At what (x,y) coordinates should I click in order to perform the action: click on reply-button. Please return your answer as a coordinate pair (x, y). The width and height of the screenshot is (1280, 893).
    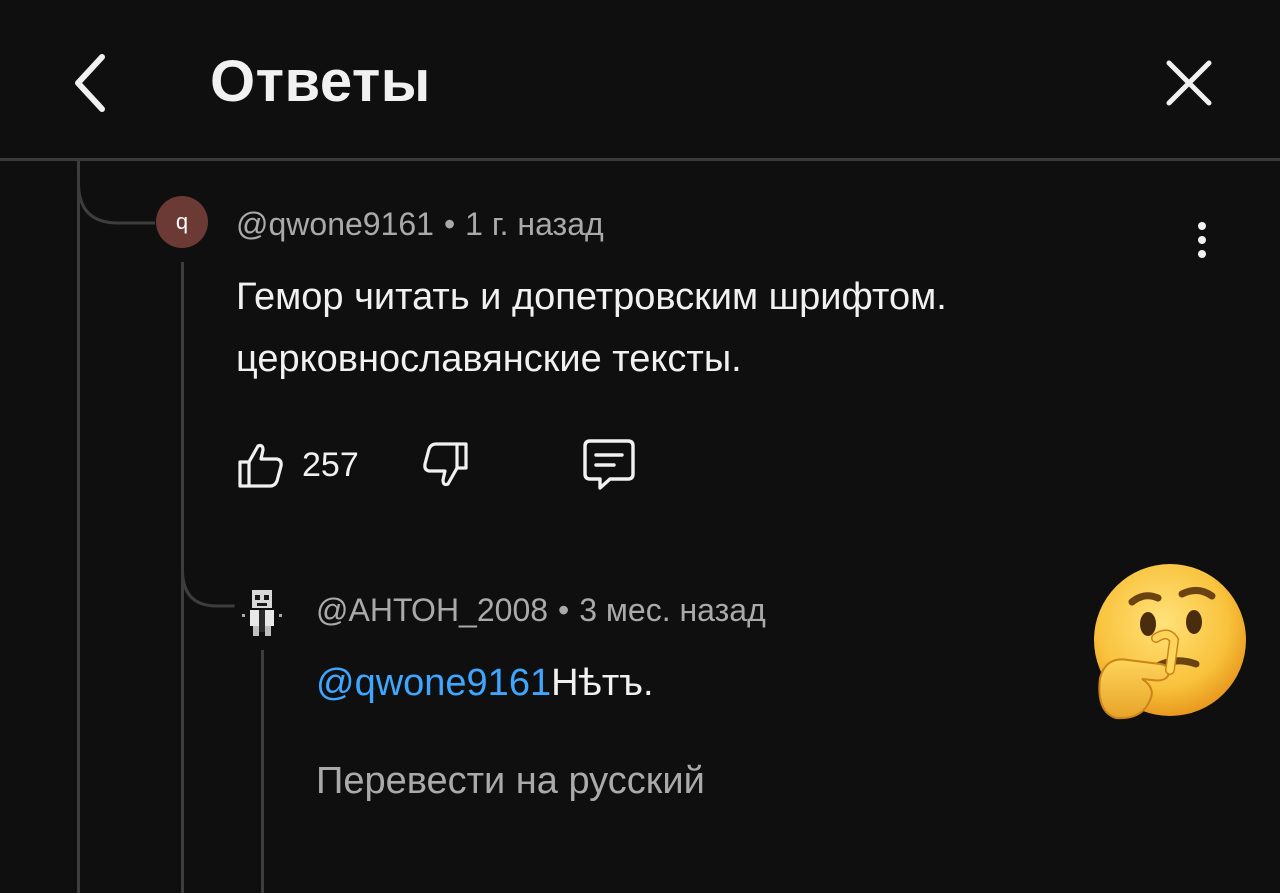
    Looking at the image, I should click on (609, 464).